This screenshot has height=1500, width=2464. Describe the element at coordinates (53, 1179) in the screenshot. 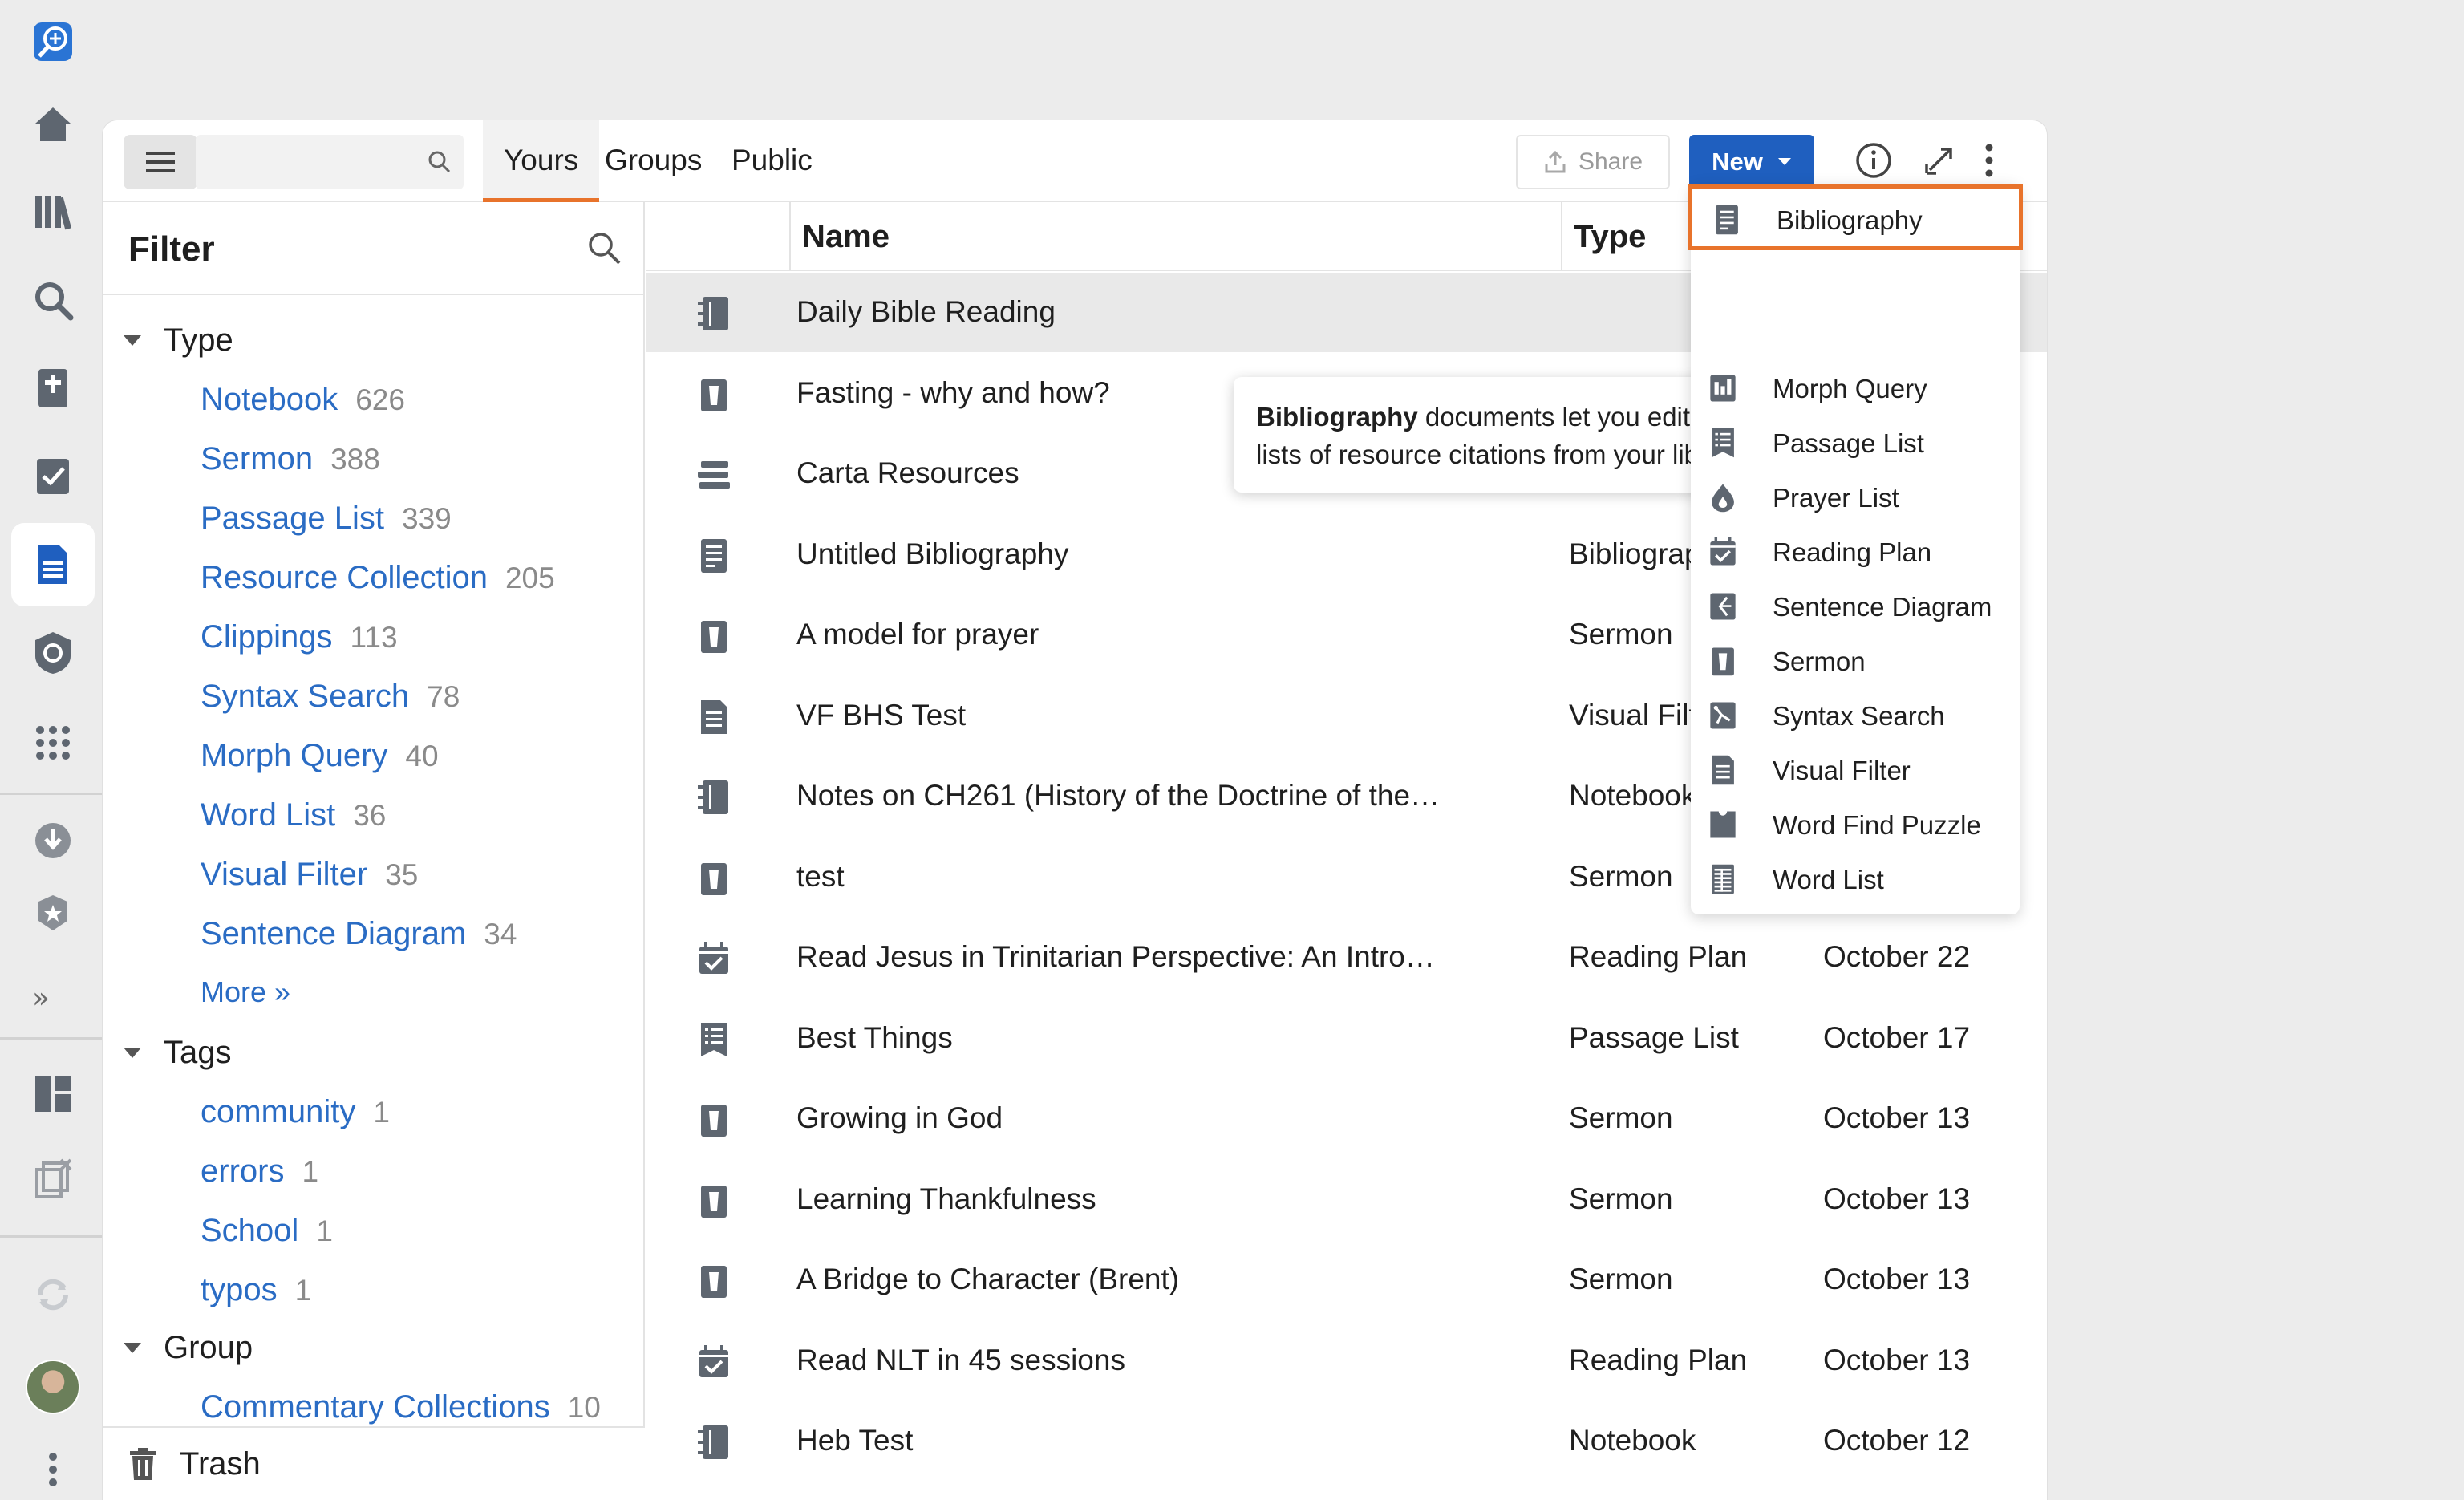

I see `clippings-close-icon` at that location.